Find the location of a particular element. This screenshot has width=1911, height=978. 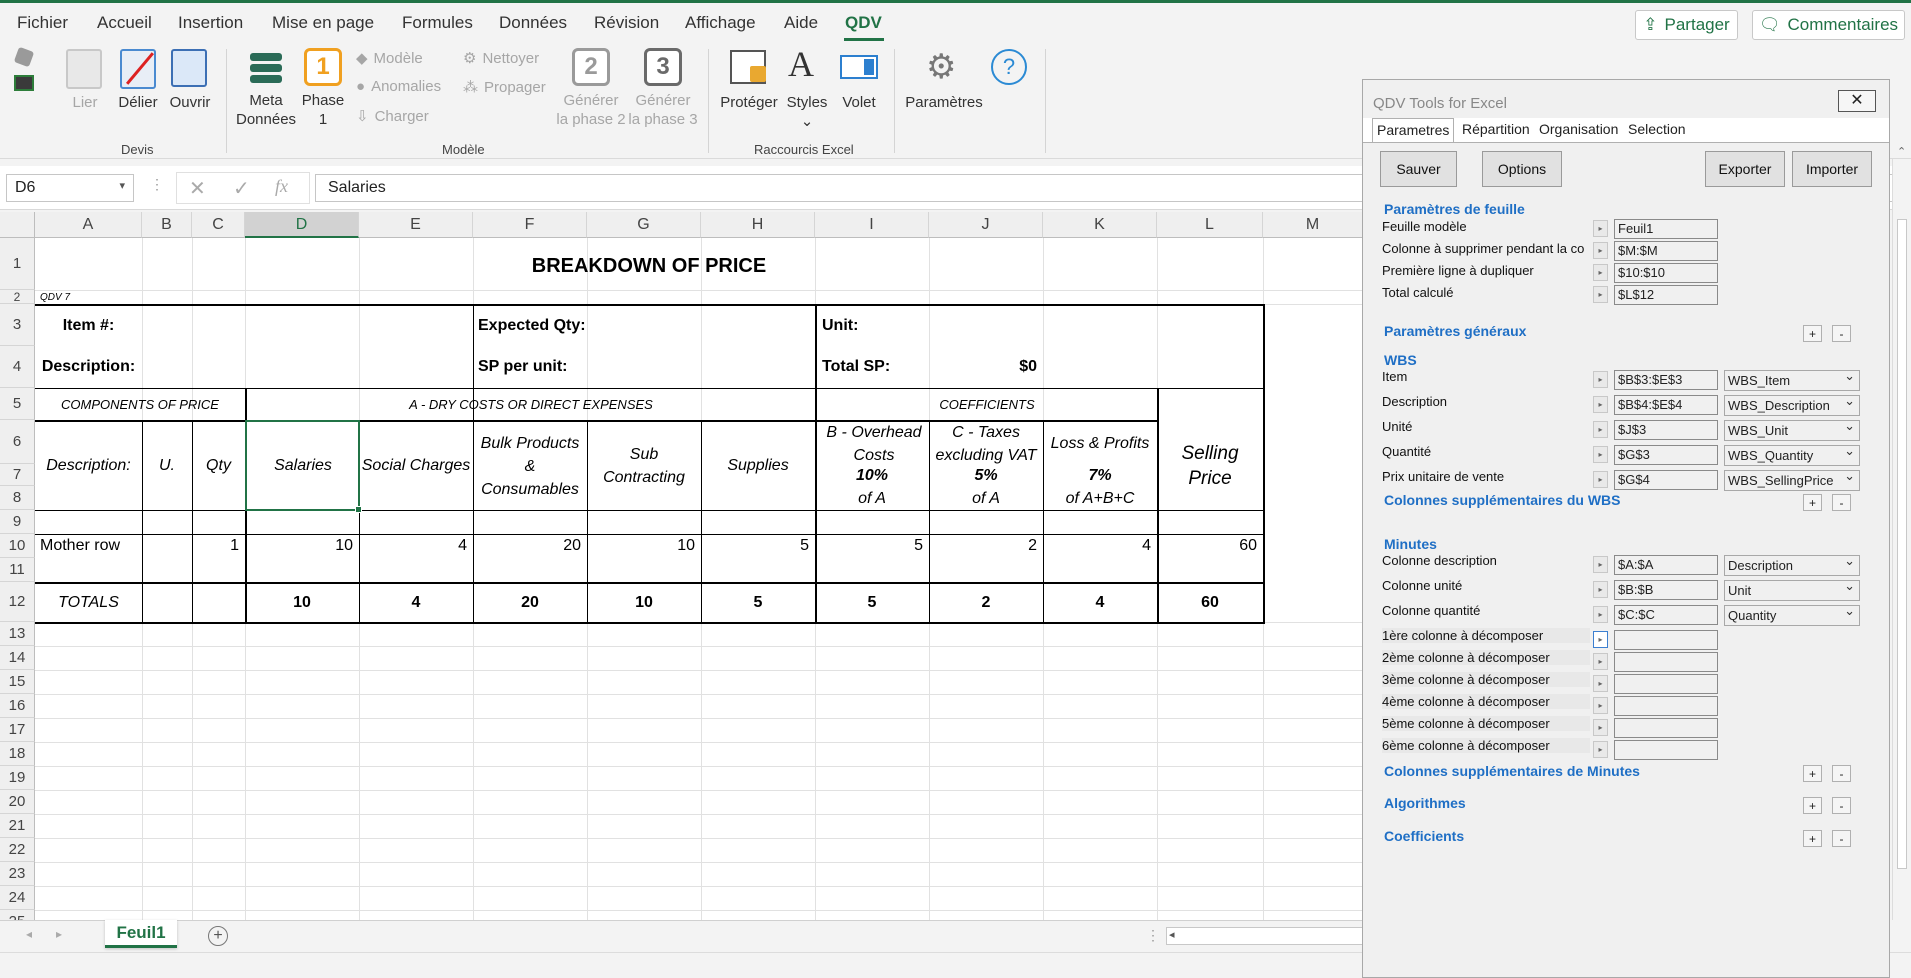

parametres-button: Paramètres is located at coordinates (944, 102).